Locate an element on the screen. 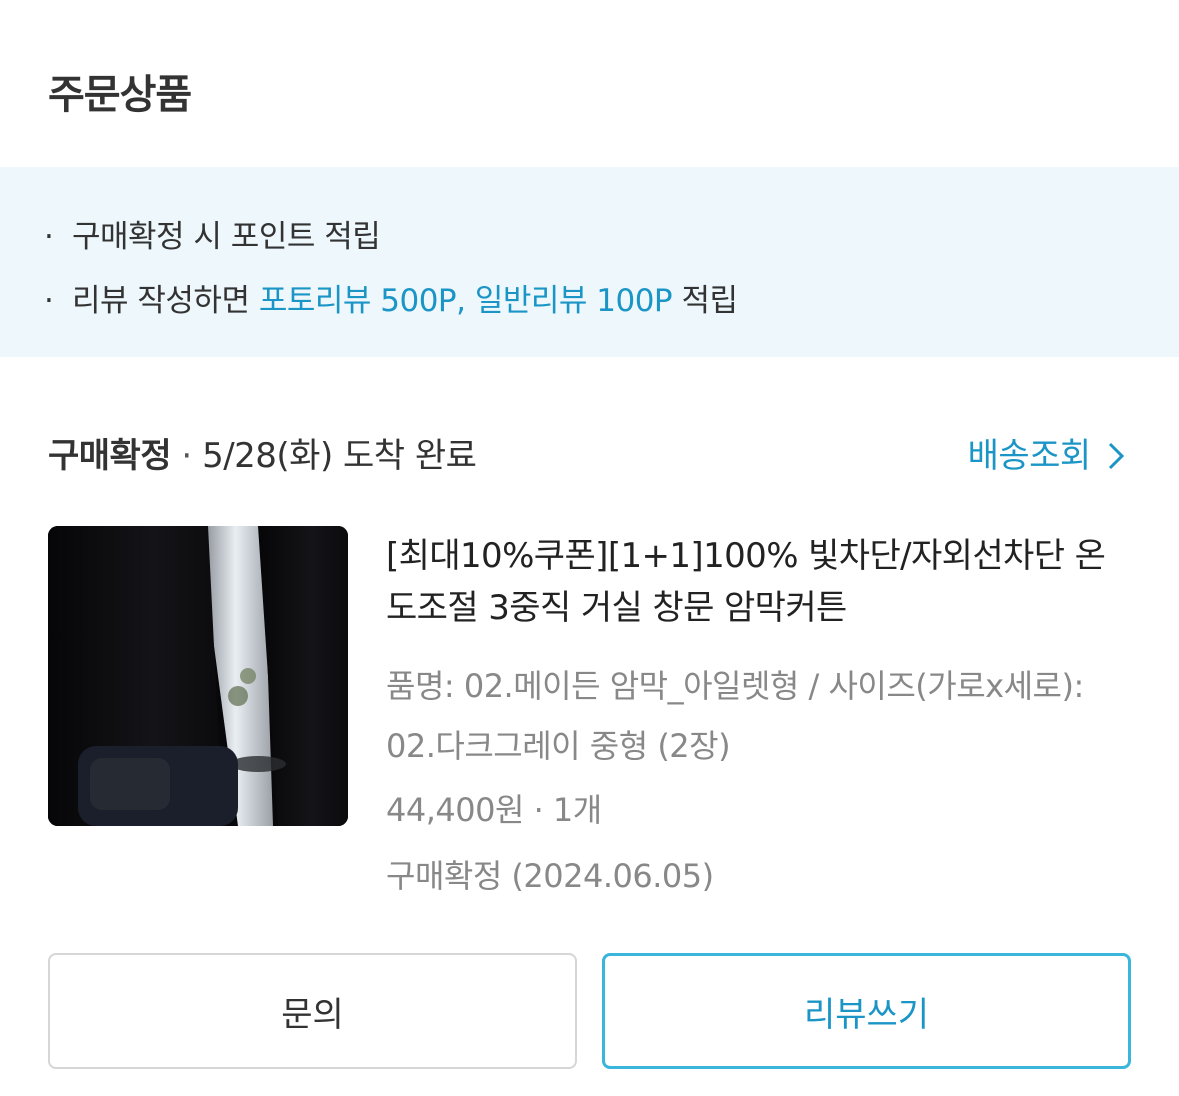 Image resolution: width=1179 pixels, height=1096 pixels. inquiry-button: 문의 is located at coordinates (312, 1011).